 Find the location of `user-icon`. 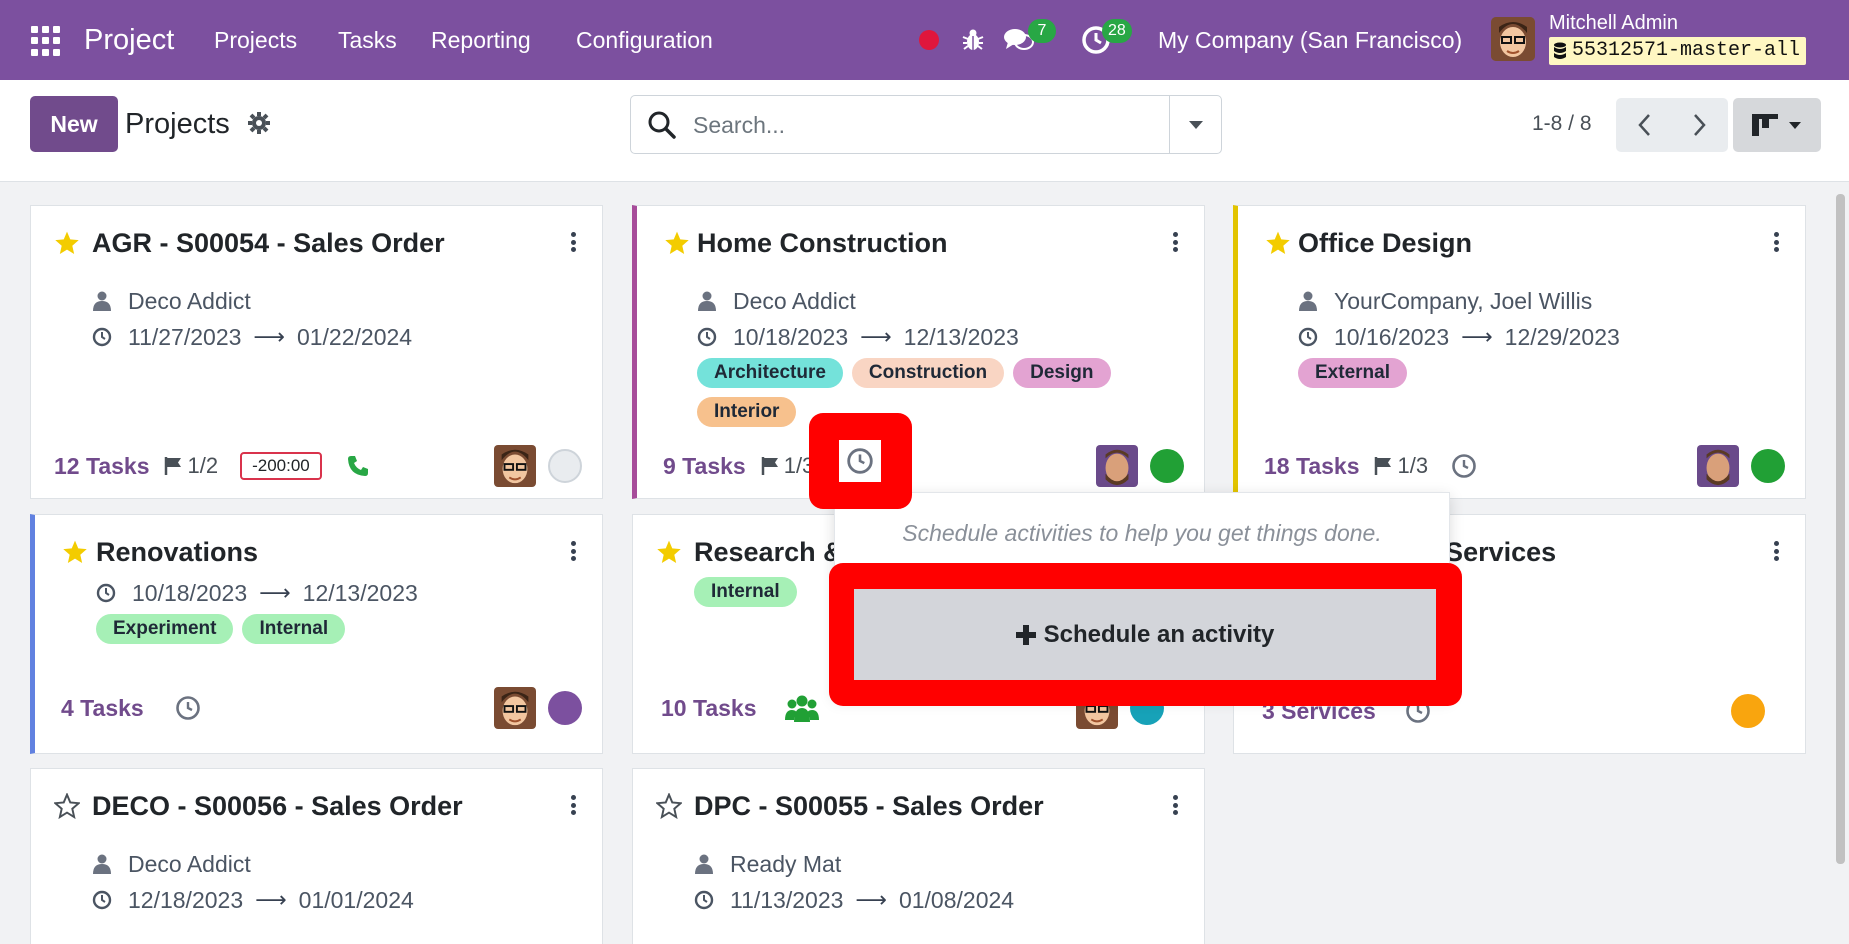

user-icon is located at coordinates (707, 301).